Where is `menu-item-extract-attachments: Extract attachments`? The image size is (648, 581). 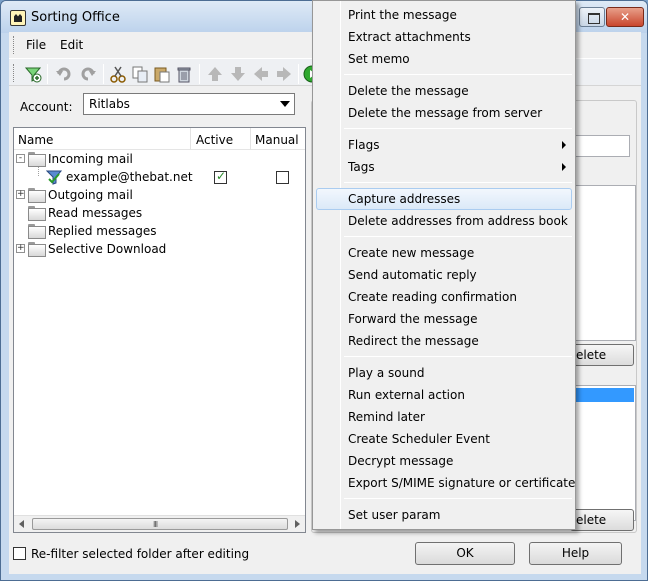 menu-item-extract-attachments: Extract attachments is located at coordinates (444, 37).